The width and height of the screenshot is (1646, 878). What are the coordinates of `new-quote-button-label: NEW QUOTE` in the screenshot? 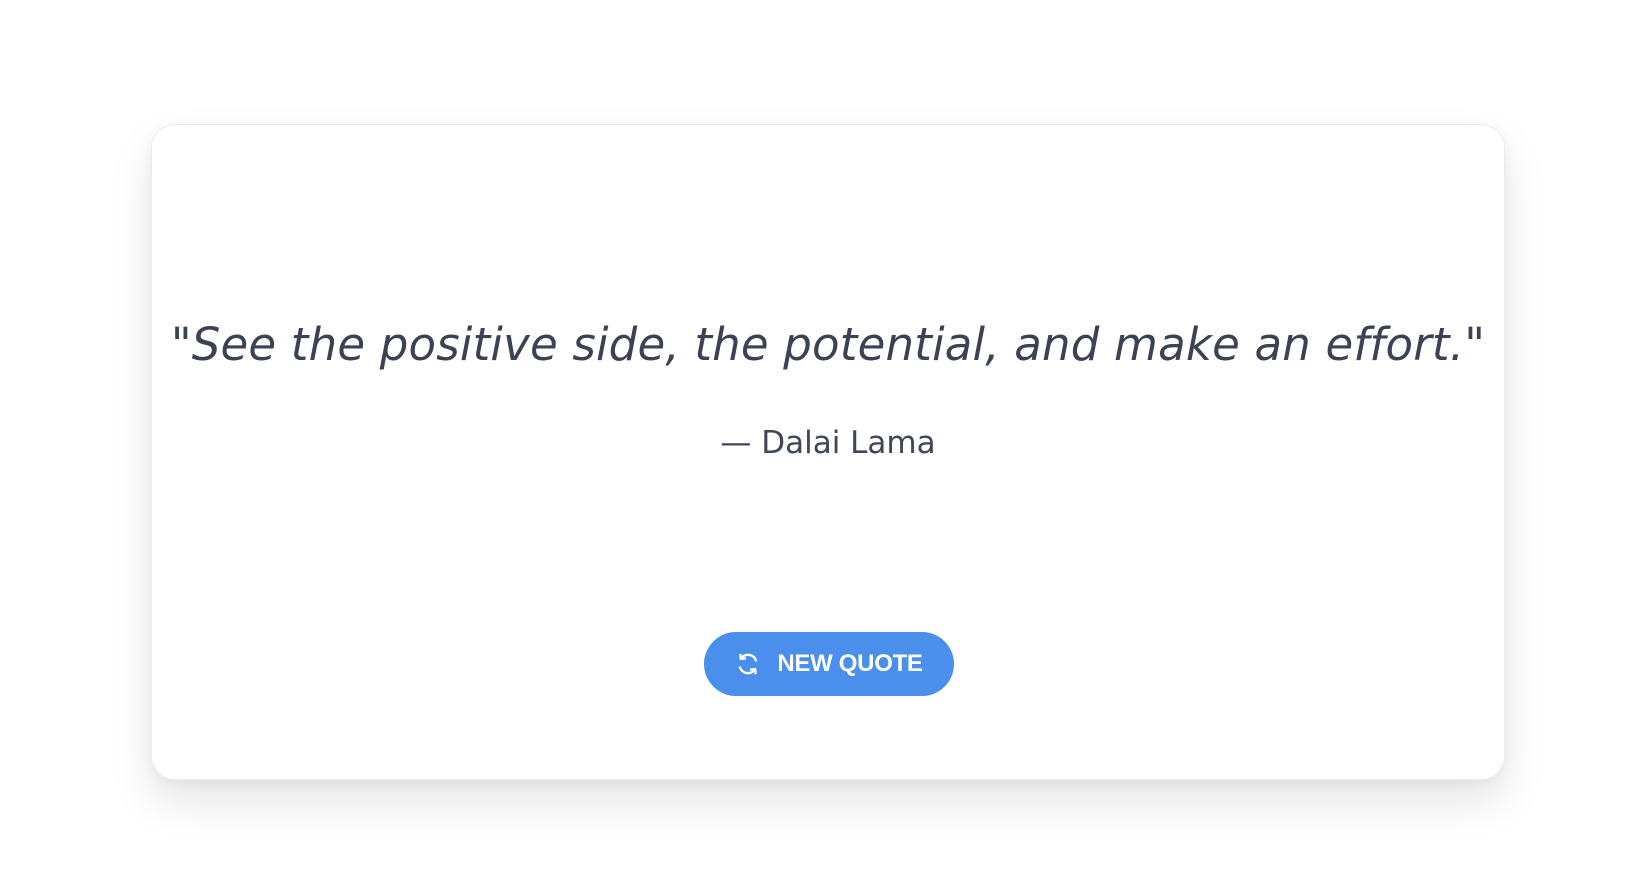 It's located at (850, 663).